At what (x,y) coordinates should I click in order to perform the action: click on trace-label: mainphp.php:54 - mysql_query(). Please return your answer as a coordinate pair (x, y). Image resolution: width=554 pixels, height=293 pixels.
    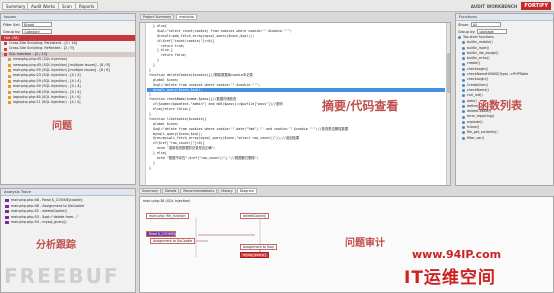
    Looking at the image, I should click on (39, 222).